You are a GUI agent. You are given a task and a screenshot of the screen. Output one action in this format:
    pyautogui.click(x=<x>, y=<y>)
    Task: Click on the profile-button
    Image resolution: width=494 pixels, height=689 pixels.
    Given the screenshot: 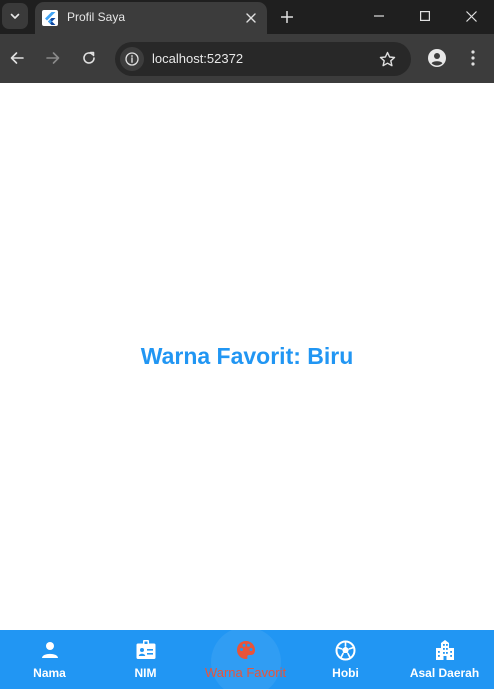 What is the action you would take?
    pyautogui.click(x=437, y=58)
    